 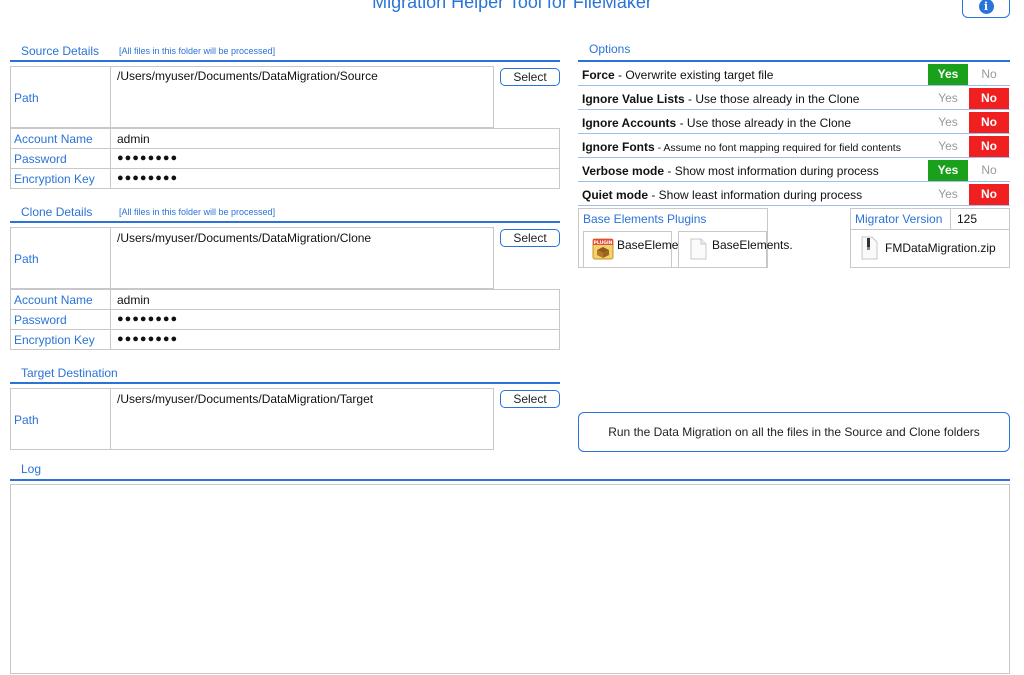 I want to click on migrator-file-name: FMDataMigration.zip, so click(x=940, y=248).